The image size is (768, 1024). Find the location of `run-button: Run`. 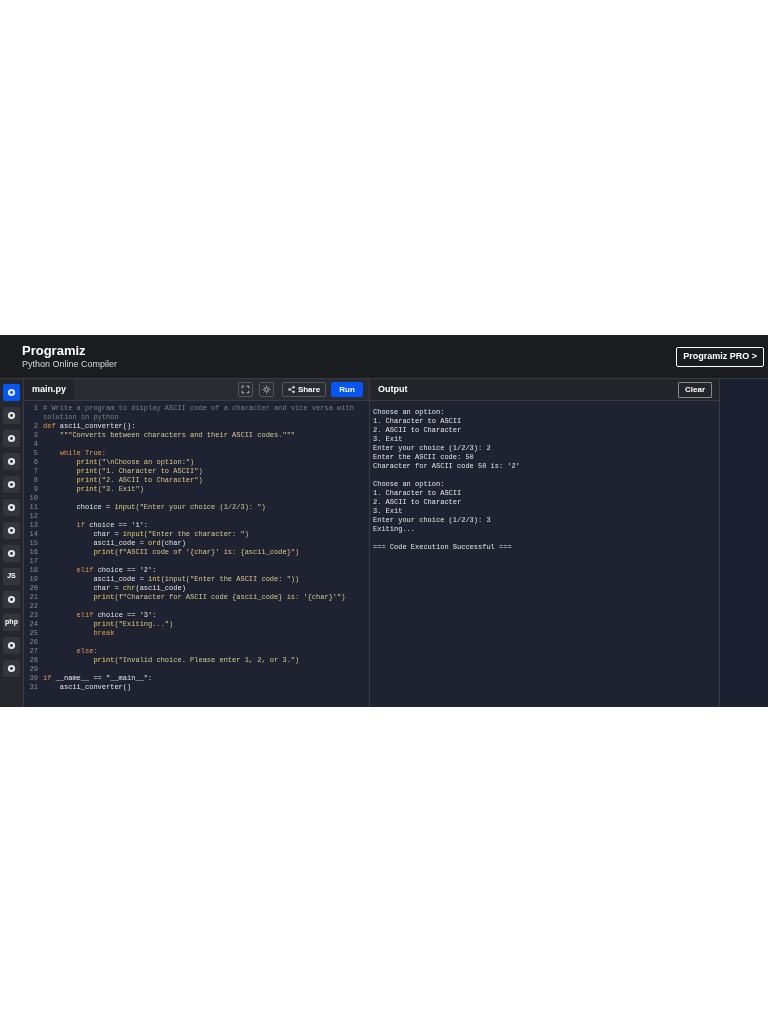

run-button: Run is located at coordinates (347, 389).